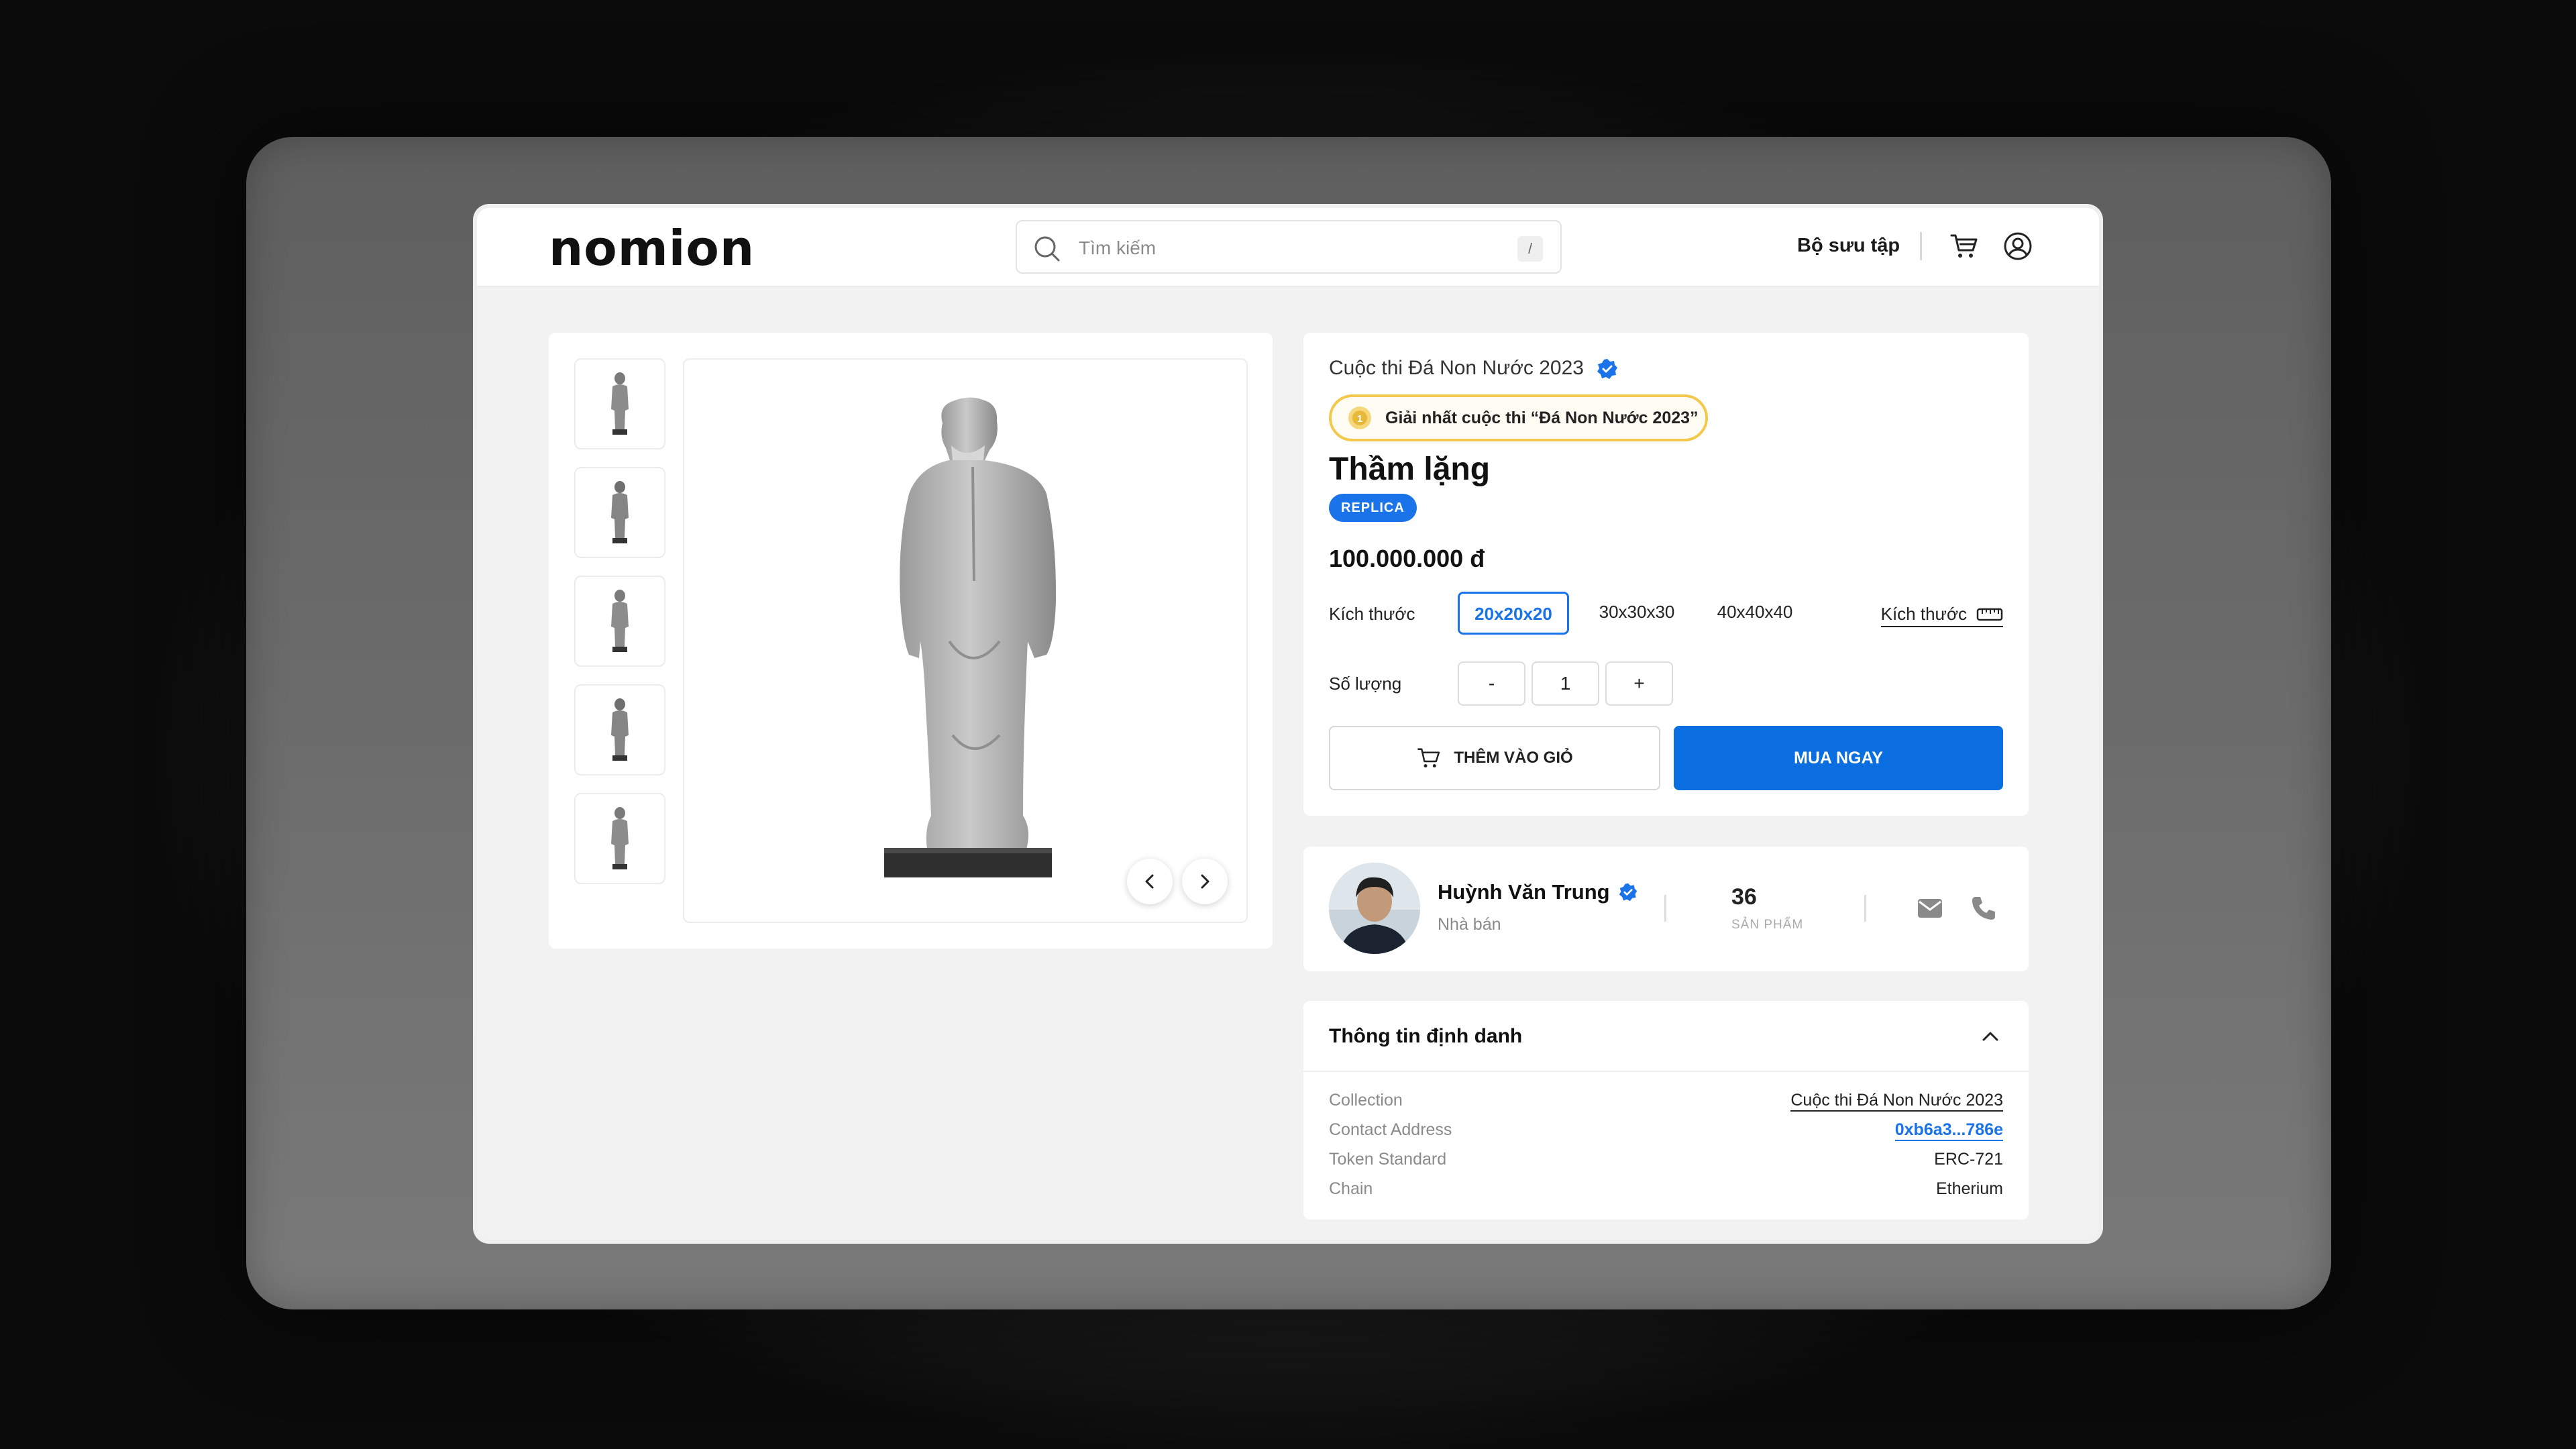 The height and width of the screenshot is (1449, 2576). What do you see at coordinates (1896, 1101) in the screenshot?
I see `identity-collection-link: Cuộc thi Đá Non Nước 2023` at bounding box center [1896, 1101].